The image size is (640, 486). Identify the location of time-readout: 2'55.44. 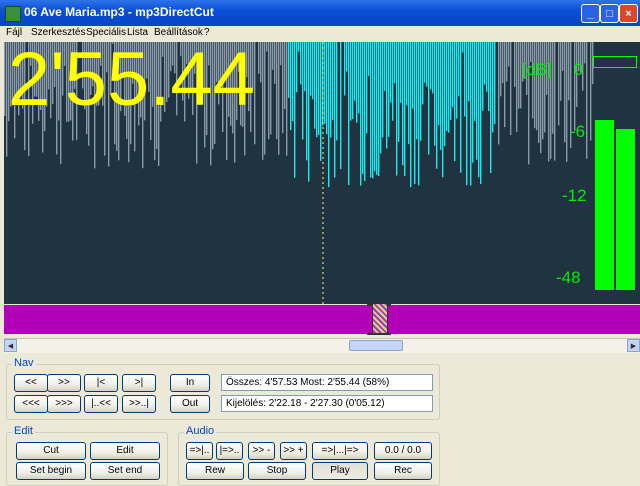
(131, 80).